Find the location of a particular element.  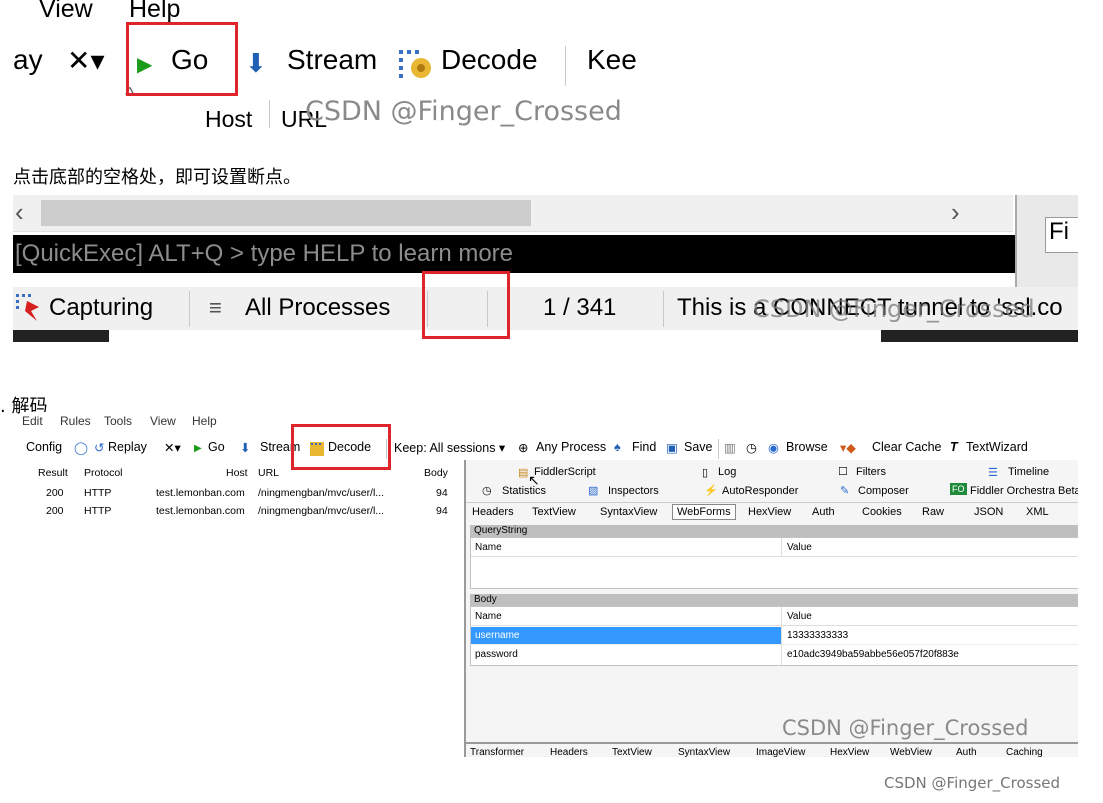

stream-button: Stream is located at coordinates (332, 60).